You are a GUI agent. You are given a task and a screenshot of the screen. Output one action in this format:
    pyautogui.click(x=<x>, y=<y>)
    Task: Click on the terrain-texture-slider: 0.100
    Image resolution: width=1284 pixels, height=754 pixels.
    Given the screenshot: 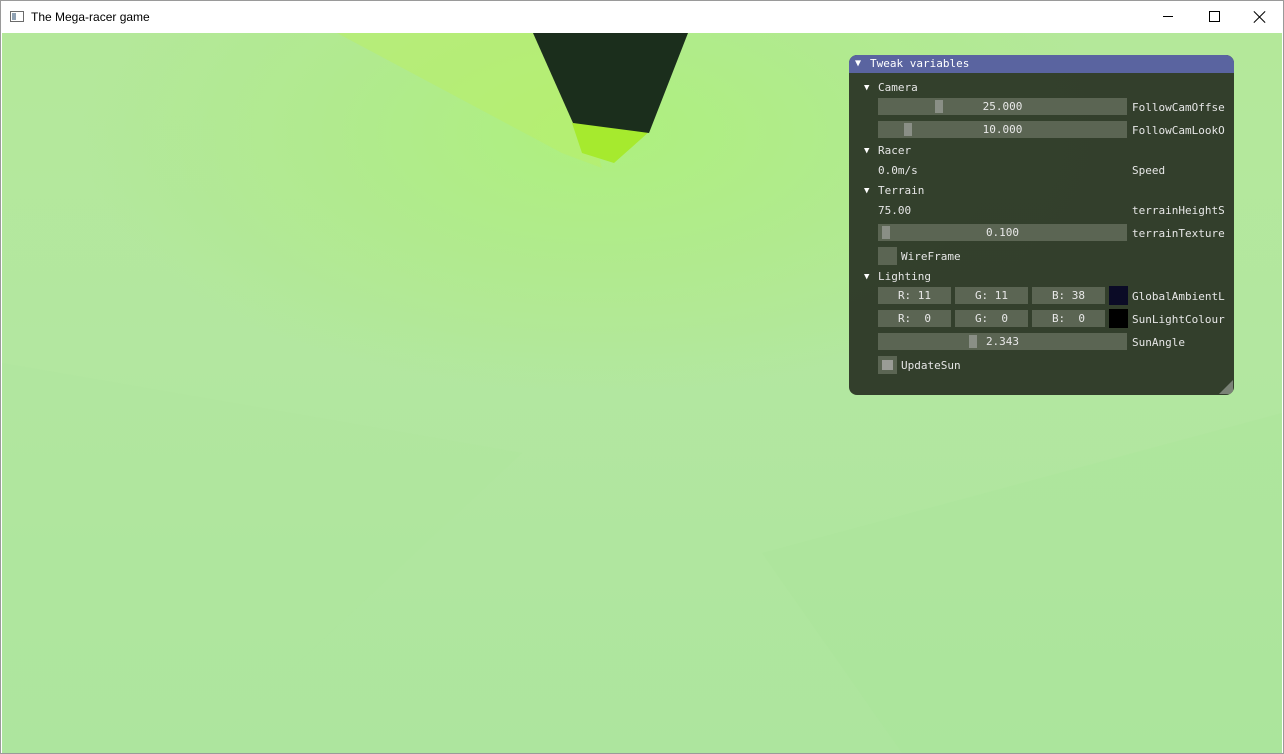 What is the action you would take?
    pyautogui.click(x=1002, y=232)
    